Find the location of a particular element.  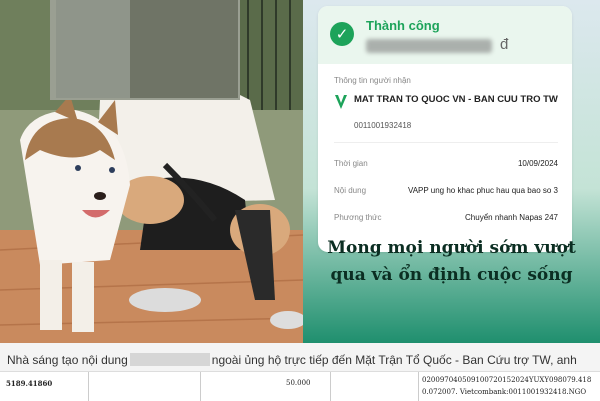

statement-amount: 50.000 is located at coordinates (298, 383).